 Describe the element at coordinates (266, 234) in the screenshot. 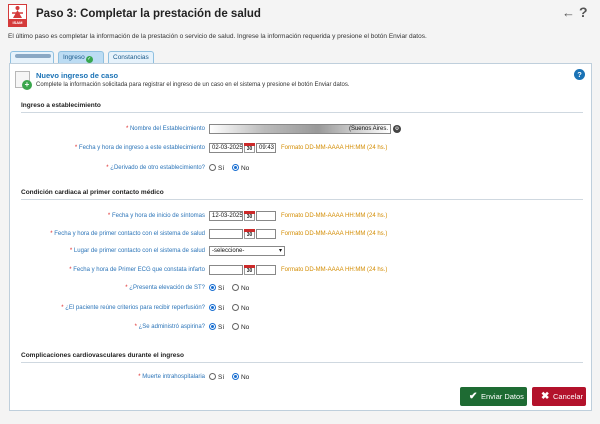

I see `fecha-contacto-time-input` at that location.